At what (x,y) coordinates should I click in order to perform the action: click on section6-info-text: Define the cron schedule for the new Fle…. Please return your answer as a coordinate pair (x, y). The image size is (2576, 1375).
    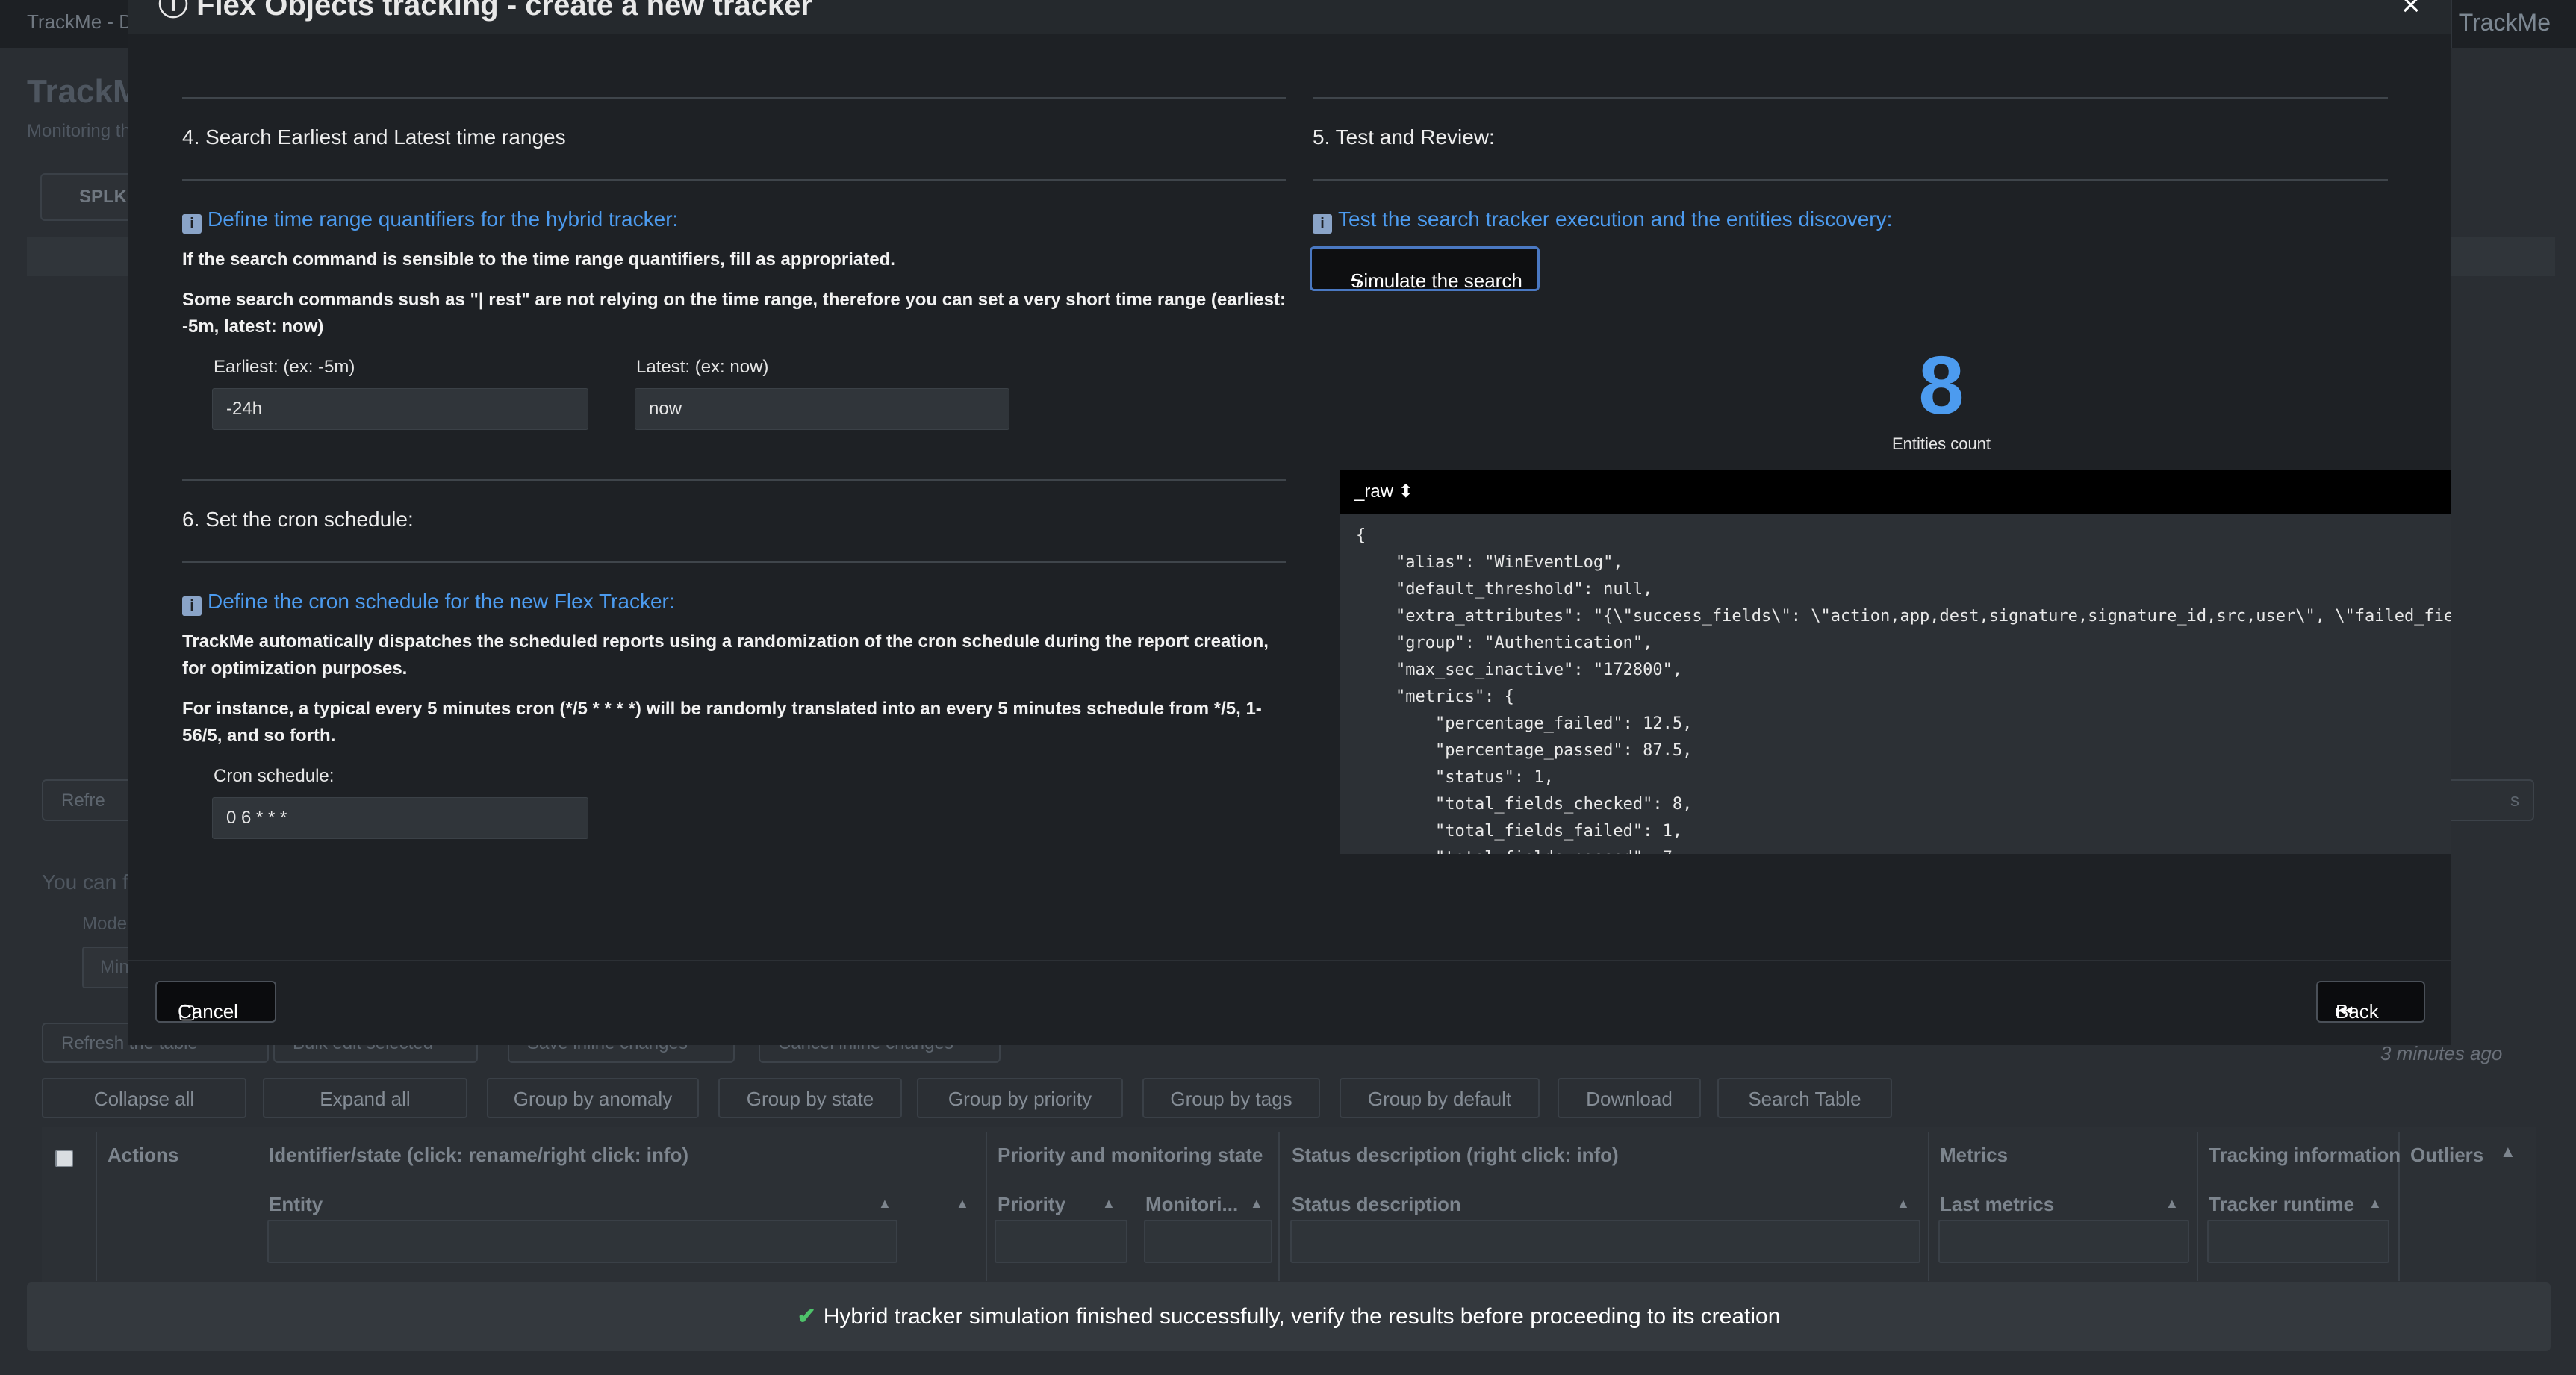
    Looking at the image, I should click on (441, 602).